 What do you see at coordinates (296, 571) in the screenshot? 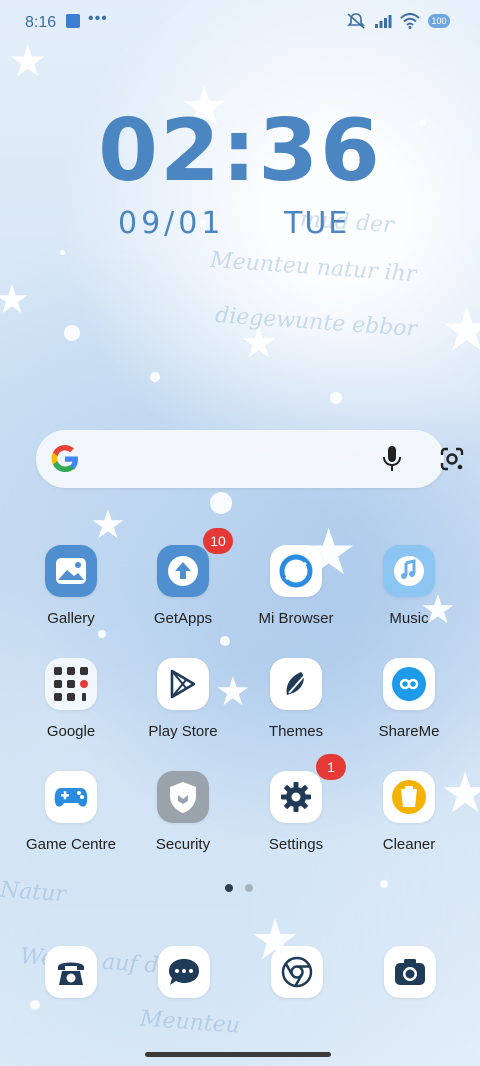
I see `mi-browser-icon` at bounding box center [296, 571].